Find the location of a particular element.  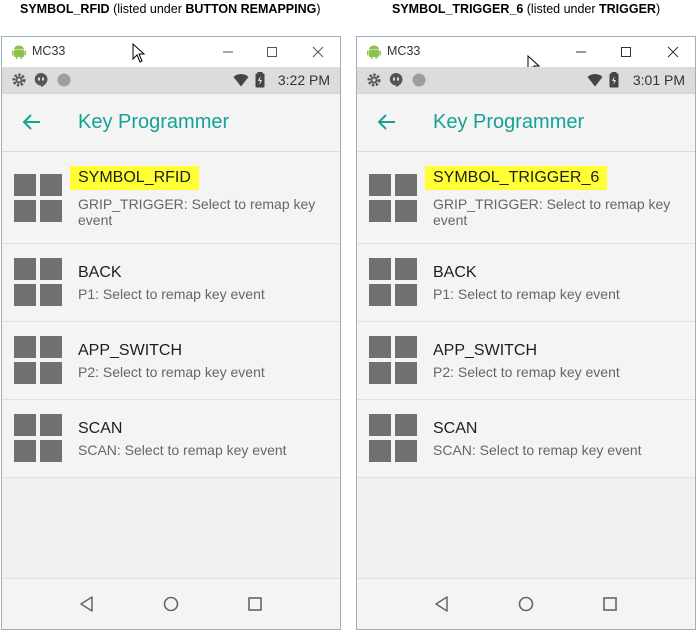

status-bar: 3:01 PM is located at coordinates (526, 80).